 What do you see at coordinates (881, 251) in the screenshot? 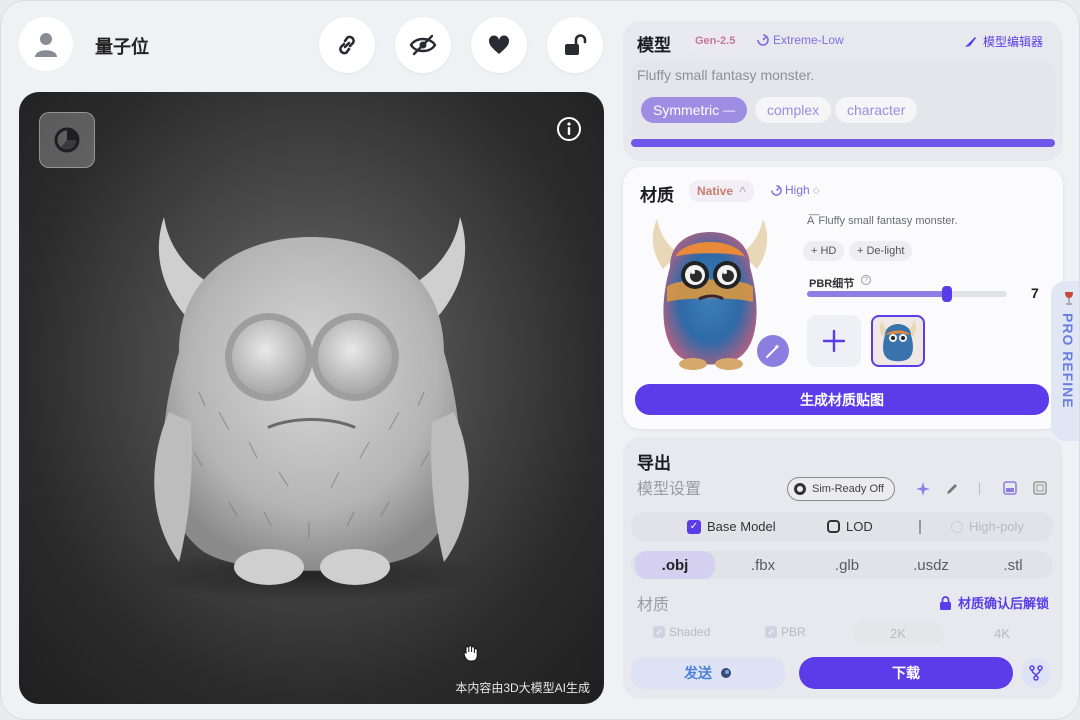
I see `delight-option: + De-light` at bounding box center [881, 251].